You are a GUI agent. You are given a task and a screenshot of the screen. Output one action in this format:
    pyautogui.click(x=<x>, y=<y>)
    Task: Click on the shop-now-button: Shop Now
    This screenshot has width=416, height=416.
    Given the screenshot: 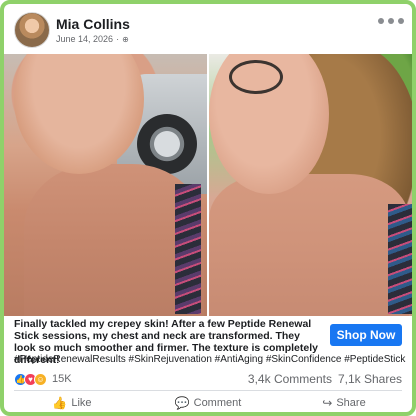 What is the action you would take?
    pyautogui.click(x=366, y=335)
    